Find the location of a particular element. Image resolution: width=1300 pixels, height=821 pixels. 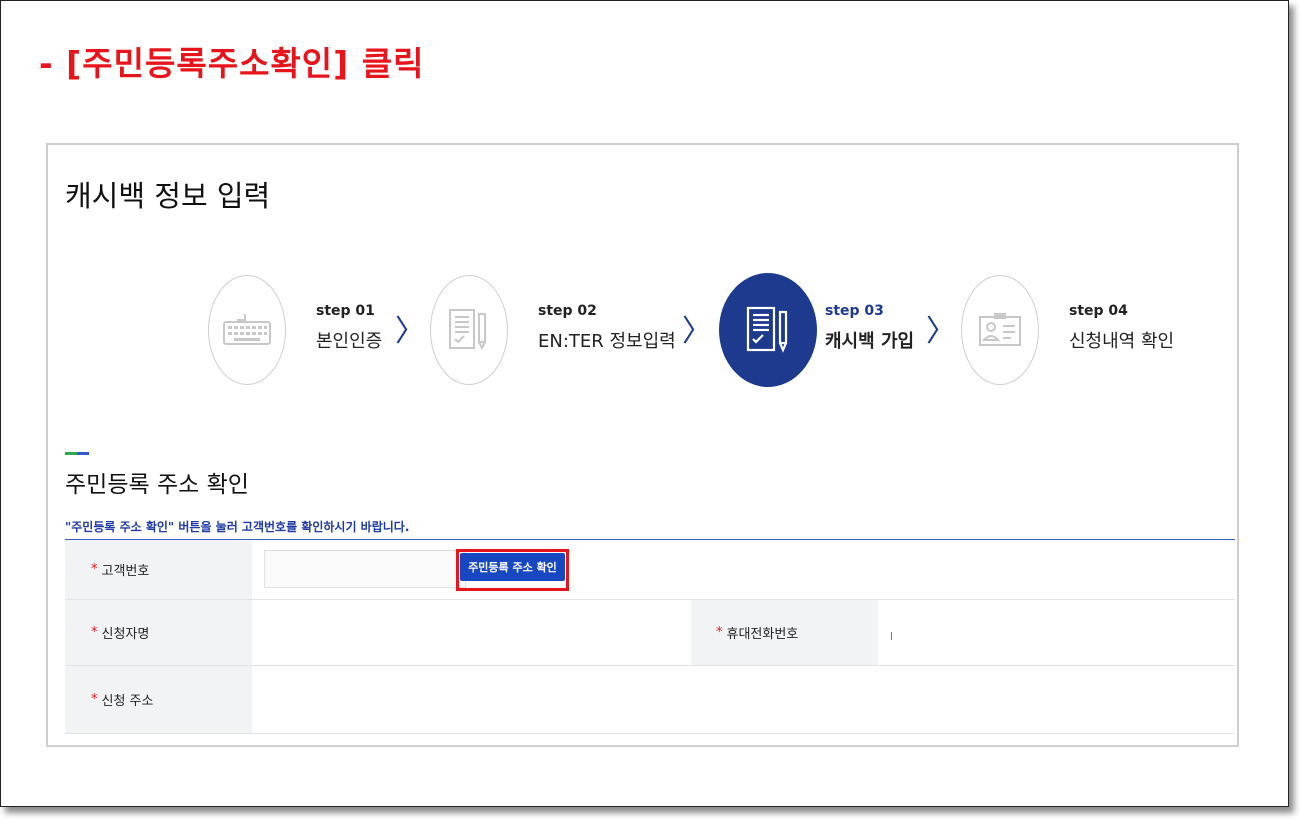

form-row-applicant: * 신청자명 * 휴대전화번호 is located at coordinates (650, 633).